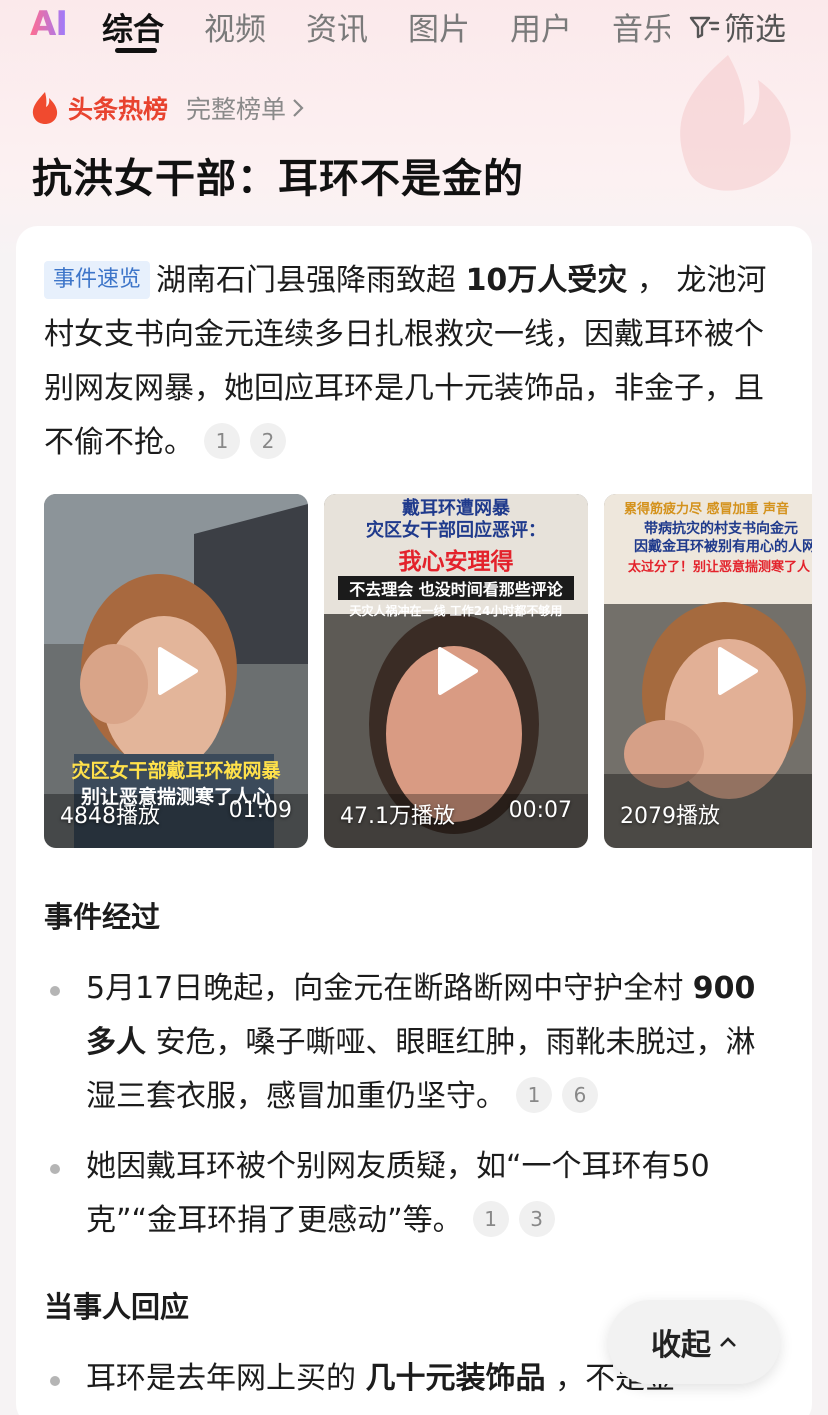  I want to click on summary-highlight: 10万人受灾, so click(546, 280).